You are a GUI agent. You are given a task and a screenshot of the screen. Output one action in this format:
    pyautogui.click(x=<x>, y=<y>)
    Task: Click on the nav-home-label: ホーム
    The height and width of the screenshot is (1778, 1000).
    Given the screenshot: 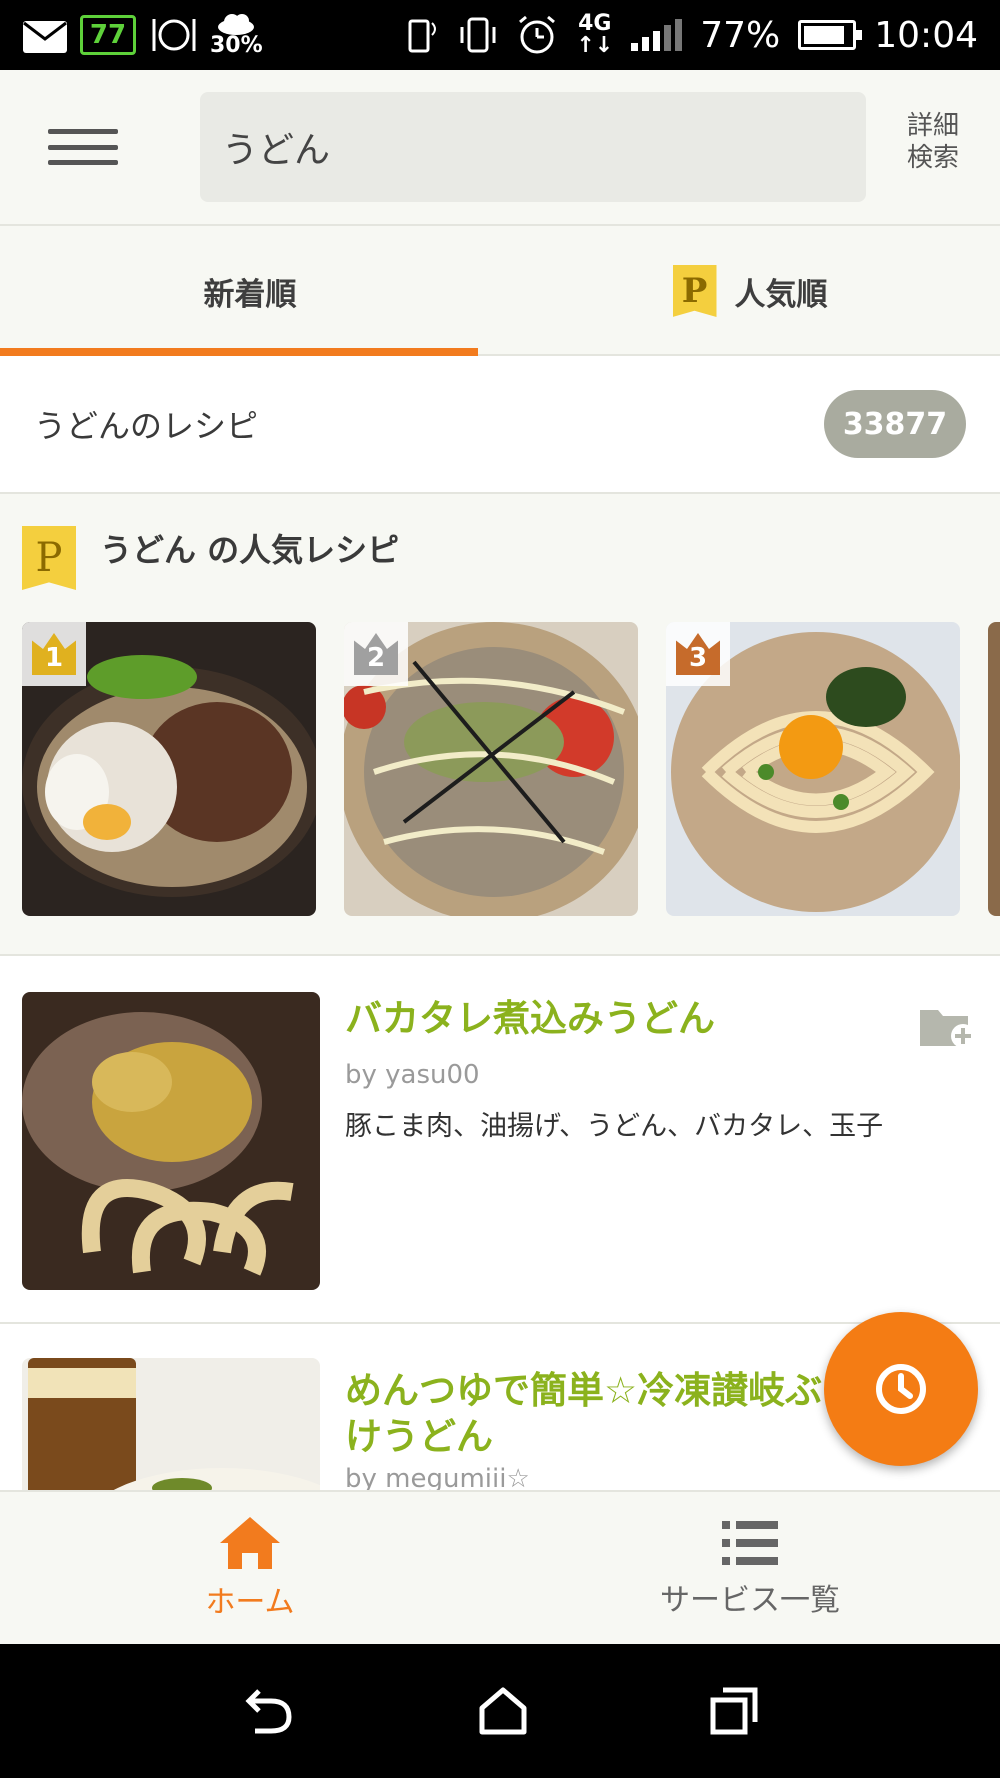 What is the action you would take?
    pyautogui.click(x=250, y=1602)
    